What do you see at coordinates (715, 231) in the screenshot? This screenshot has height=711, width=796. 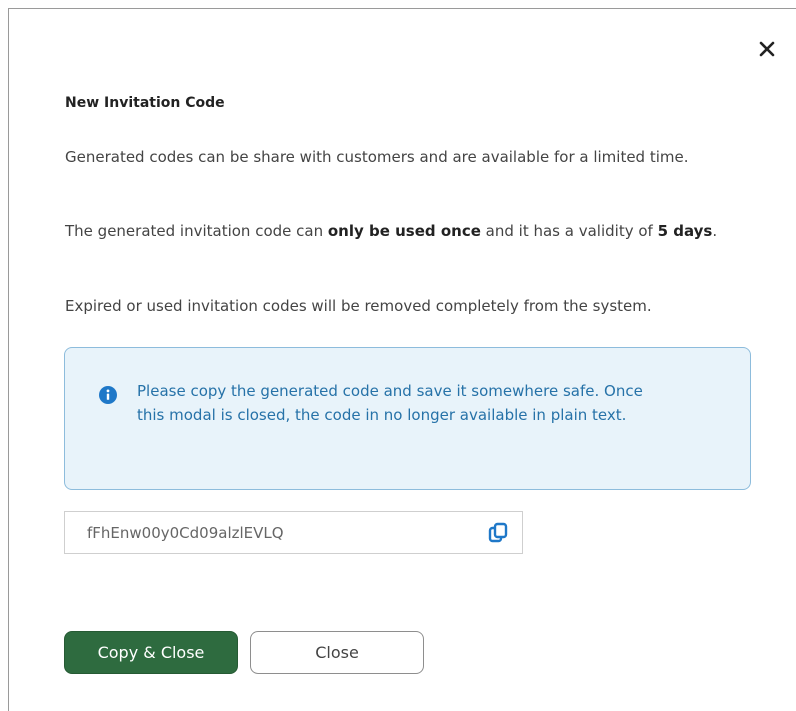 I see `paragraph-2-text-end: .` at bounding box center [715, 231].